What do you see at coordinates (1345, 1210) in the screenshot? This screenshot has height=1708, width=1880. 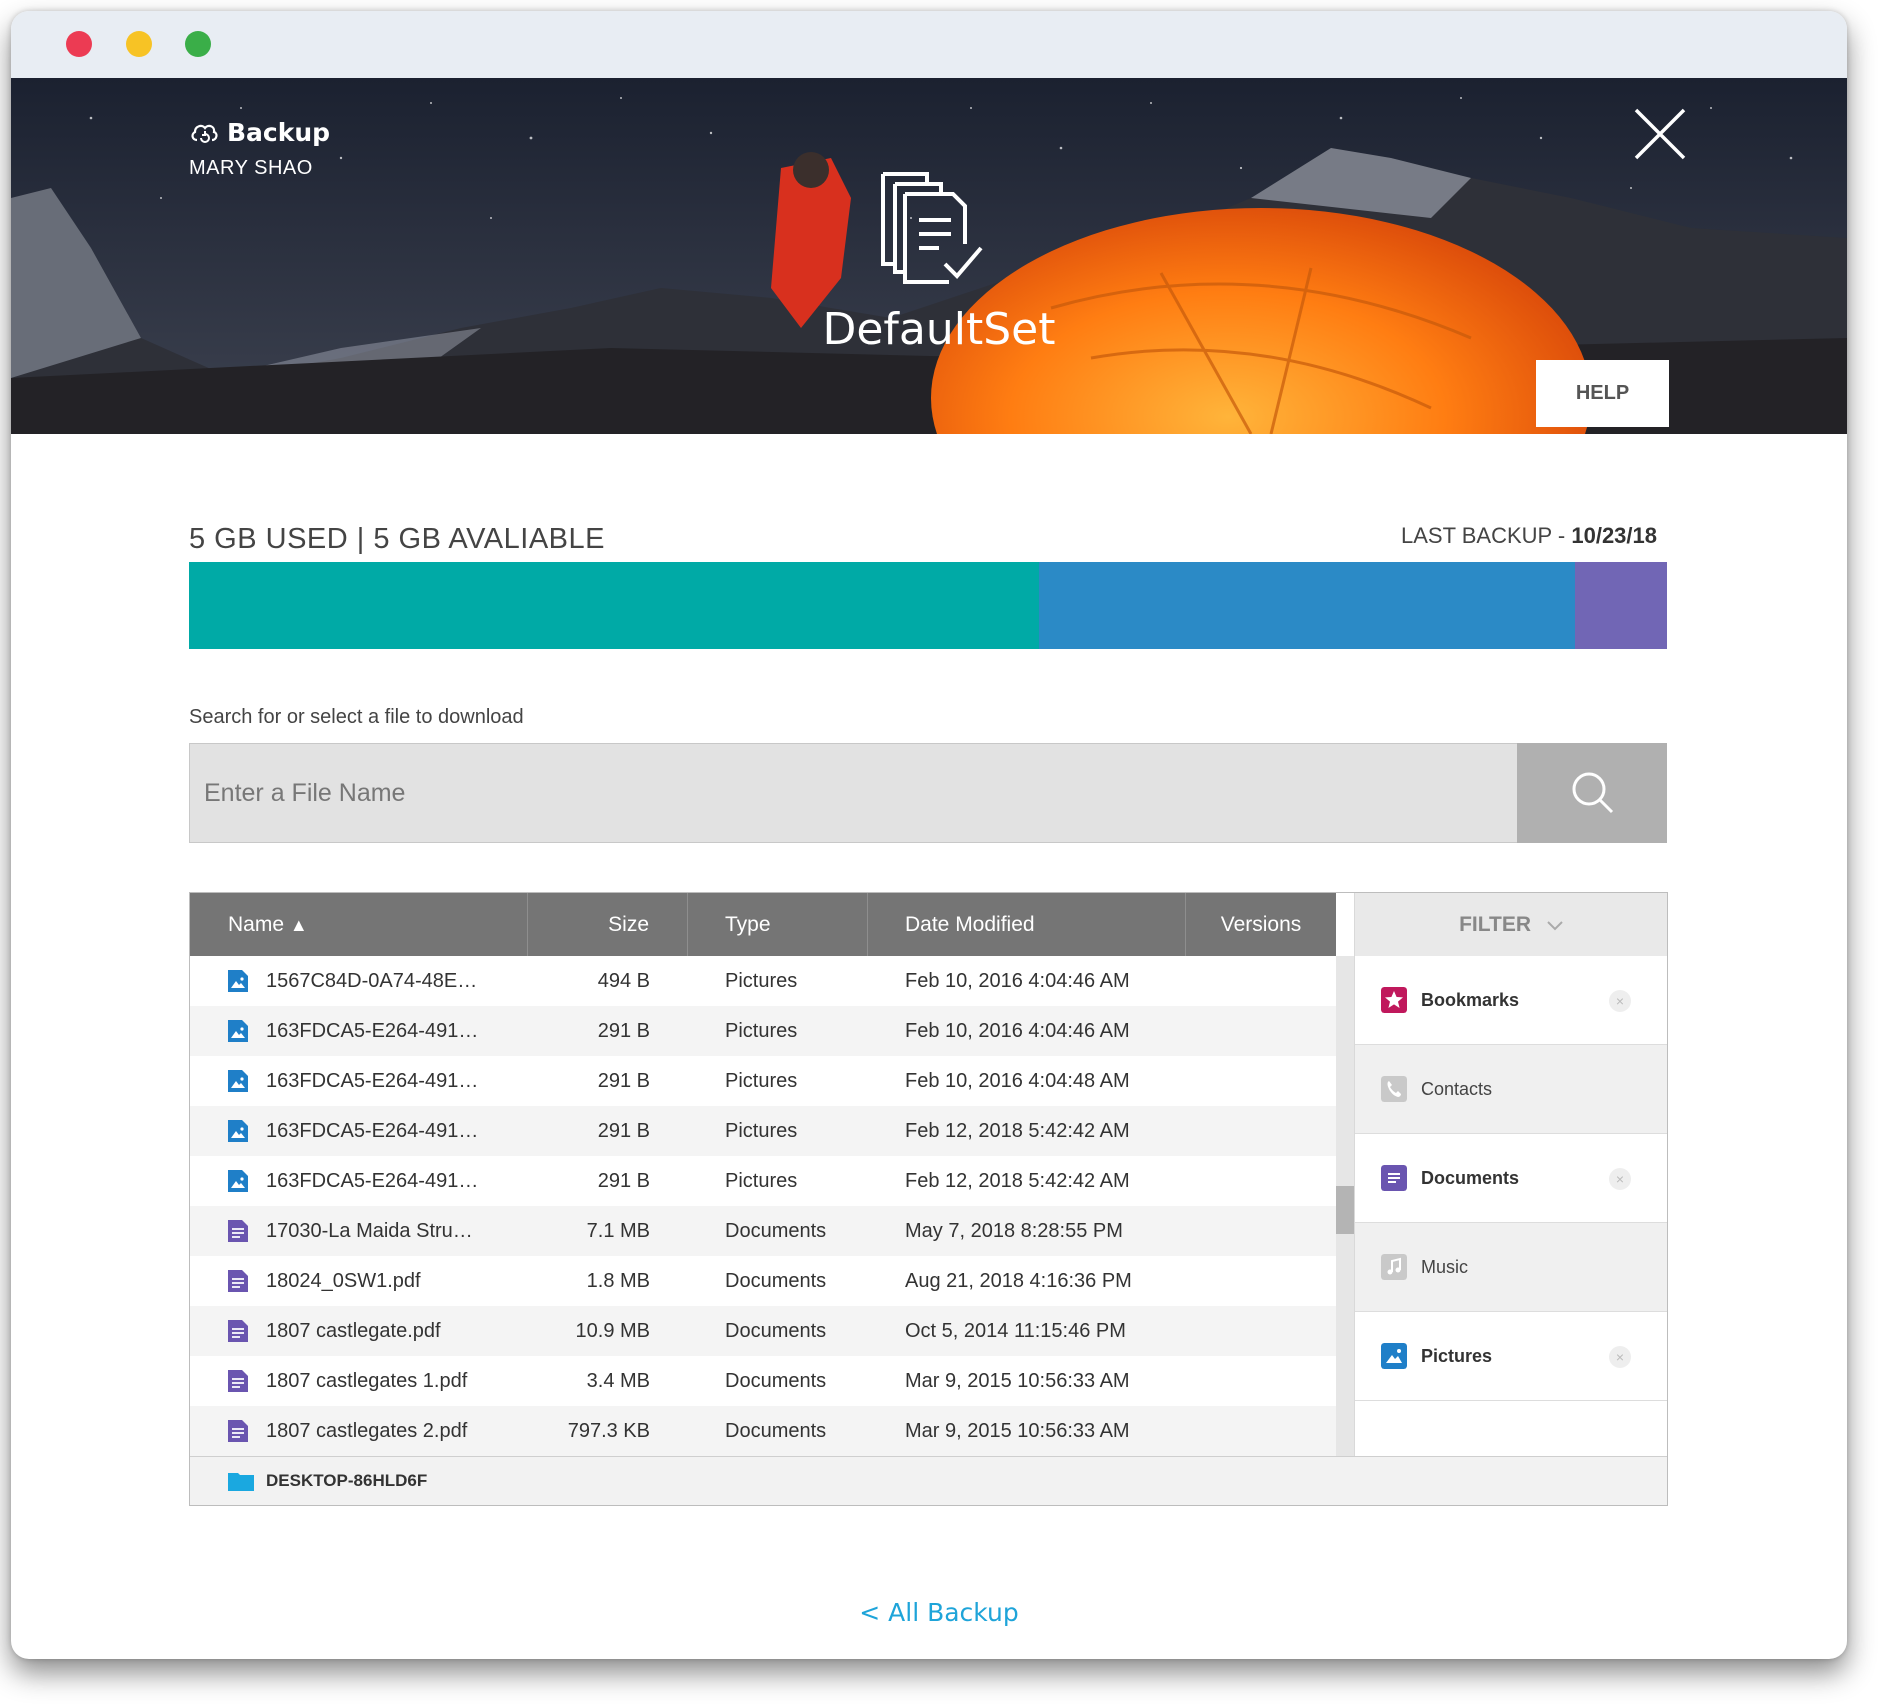 I see `scrollbar-thumb` at bounding box center [1345, 1210].